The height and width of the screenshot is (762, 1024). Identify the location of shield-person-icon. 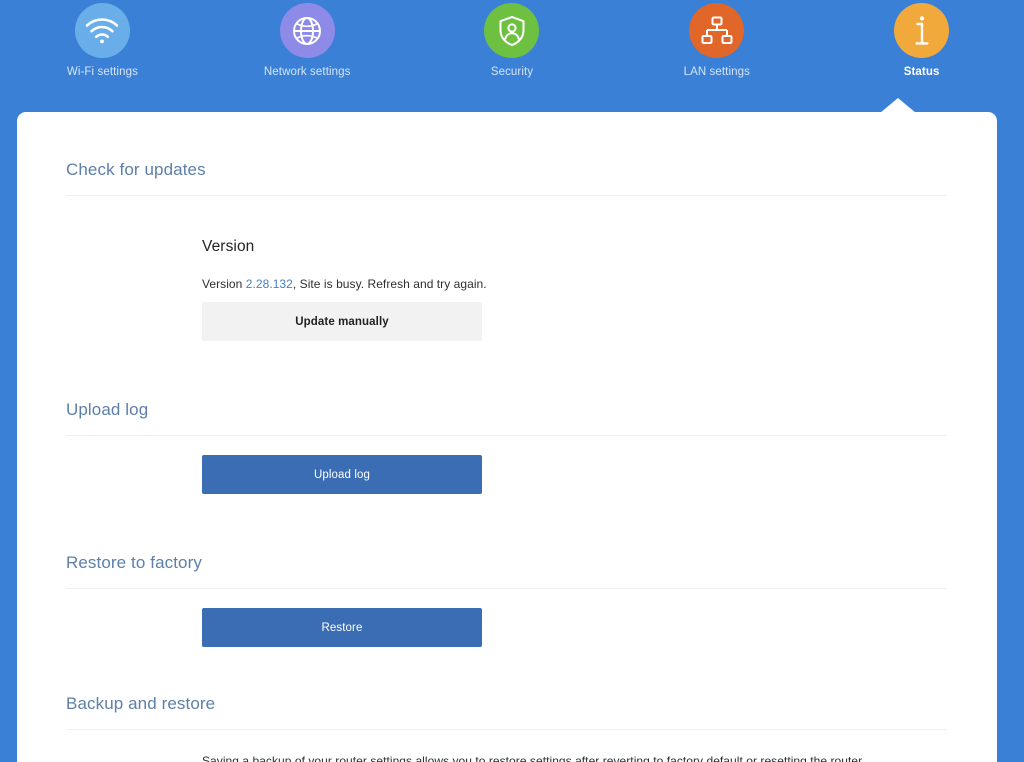
(512, 31).